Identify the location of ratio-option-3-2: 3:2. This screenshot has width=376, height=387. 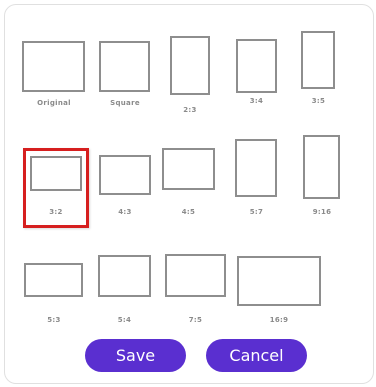
(56, 188).